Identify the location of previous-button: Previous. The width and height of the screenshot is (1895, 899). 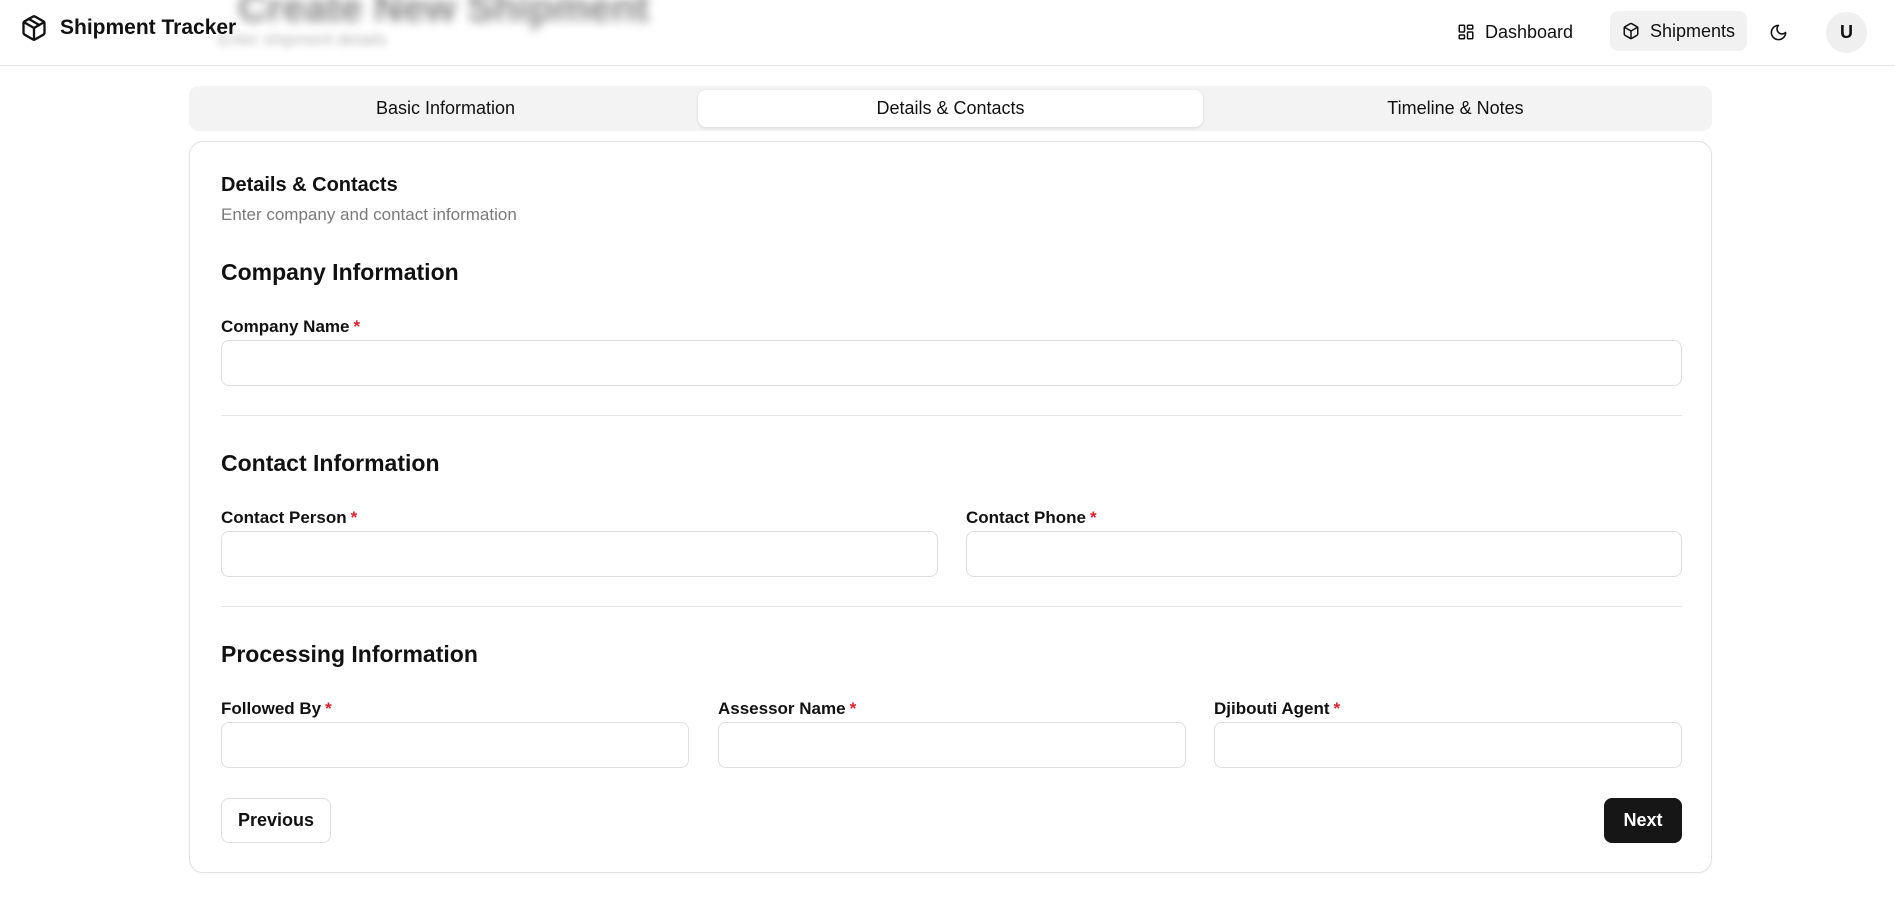
(276, 820).